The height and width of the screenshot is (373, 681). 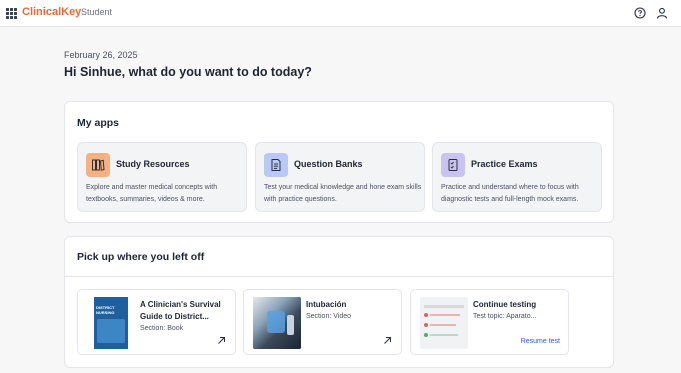 I want to click on app-title: Study Resources, so click(x=153, y=164).